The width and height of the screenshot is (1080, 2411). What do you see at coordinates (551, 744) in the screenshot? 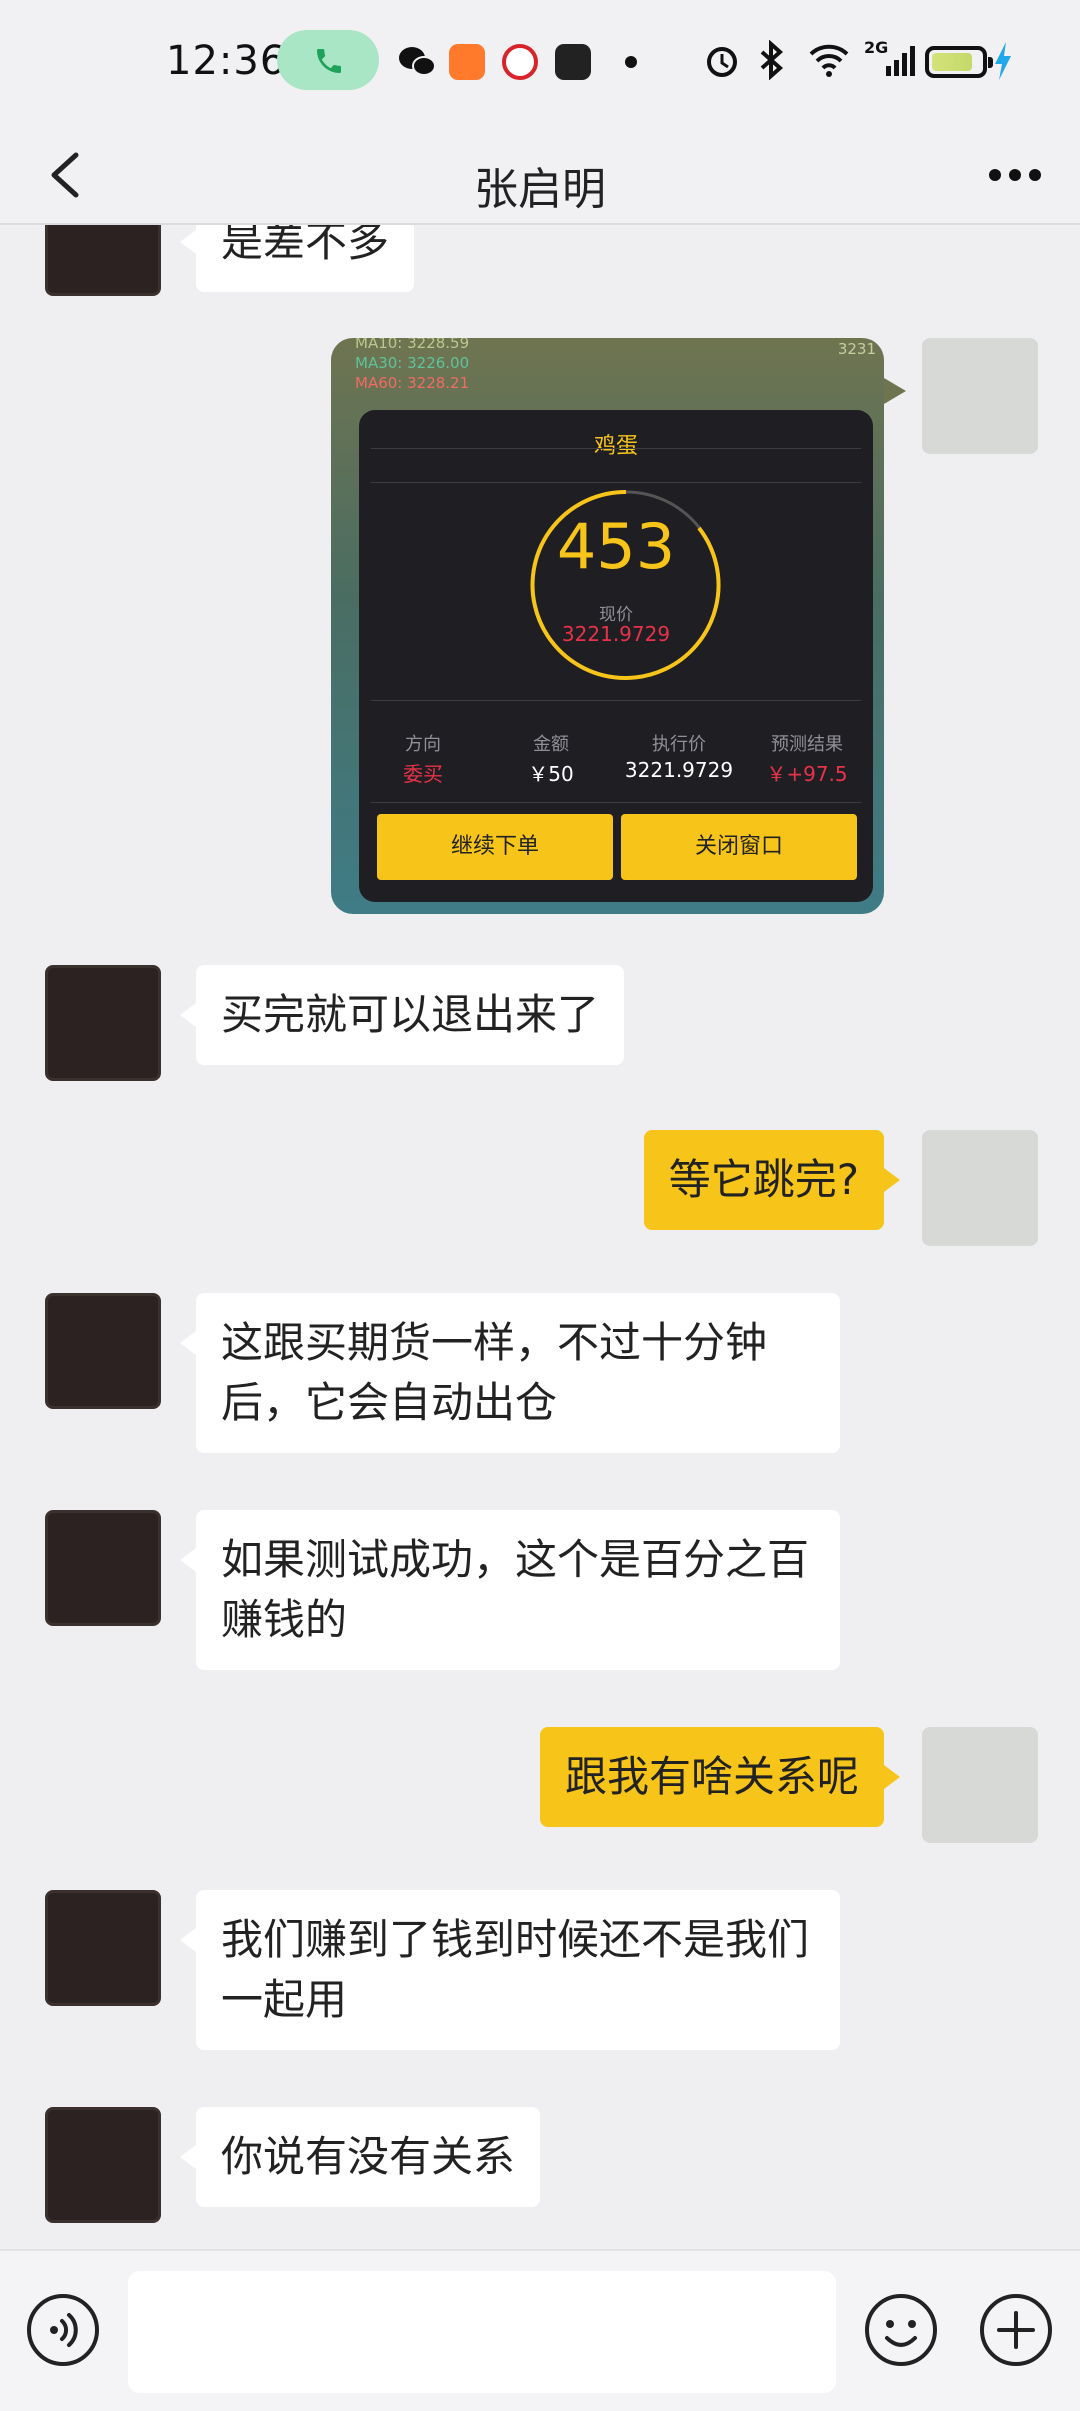
I see `amount-label: 金额` at bounding box center [551, 744].